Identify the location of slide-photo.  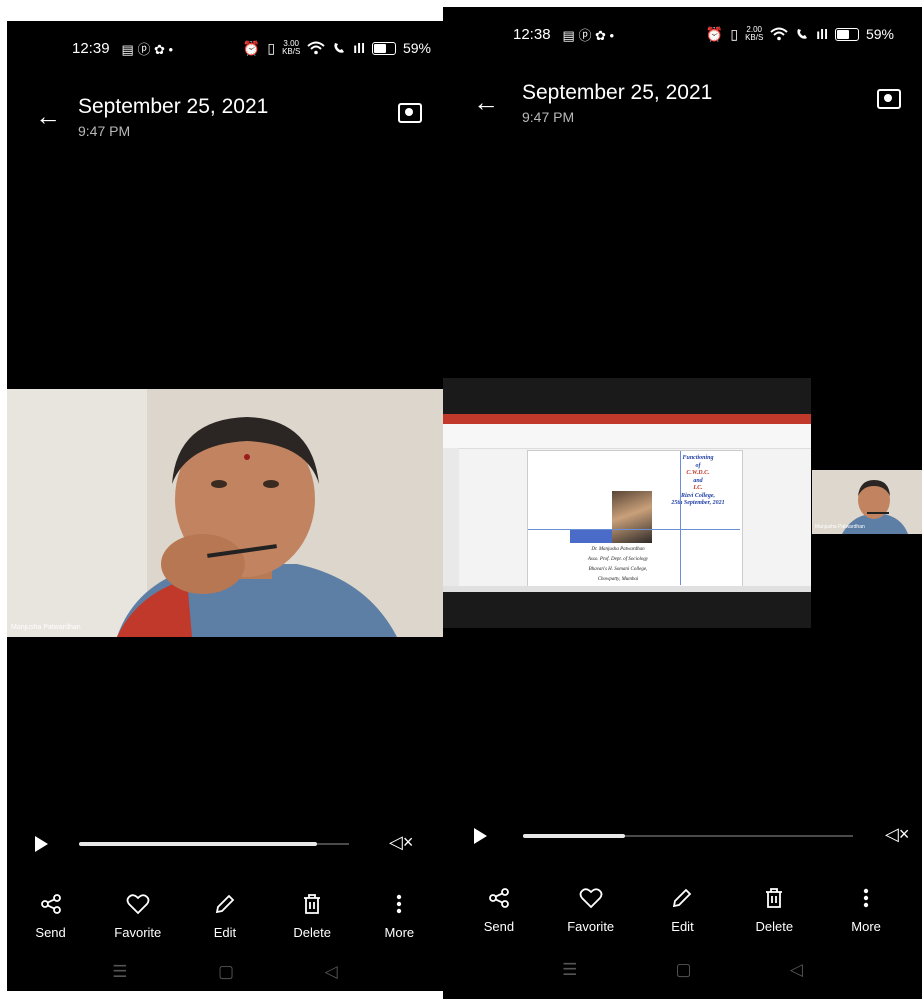
(632, 517).